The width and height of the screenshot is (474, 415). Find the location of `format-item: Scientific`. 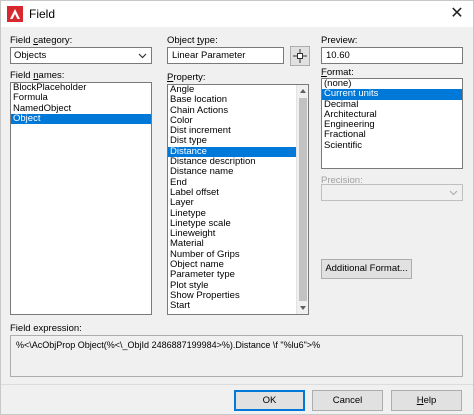

format-item: Scientific is located at coordinates (392, 145).